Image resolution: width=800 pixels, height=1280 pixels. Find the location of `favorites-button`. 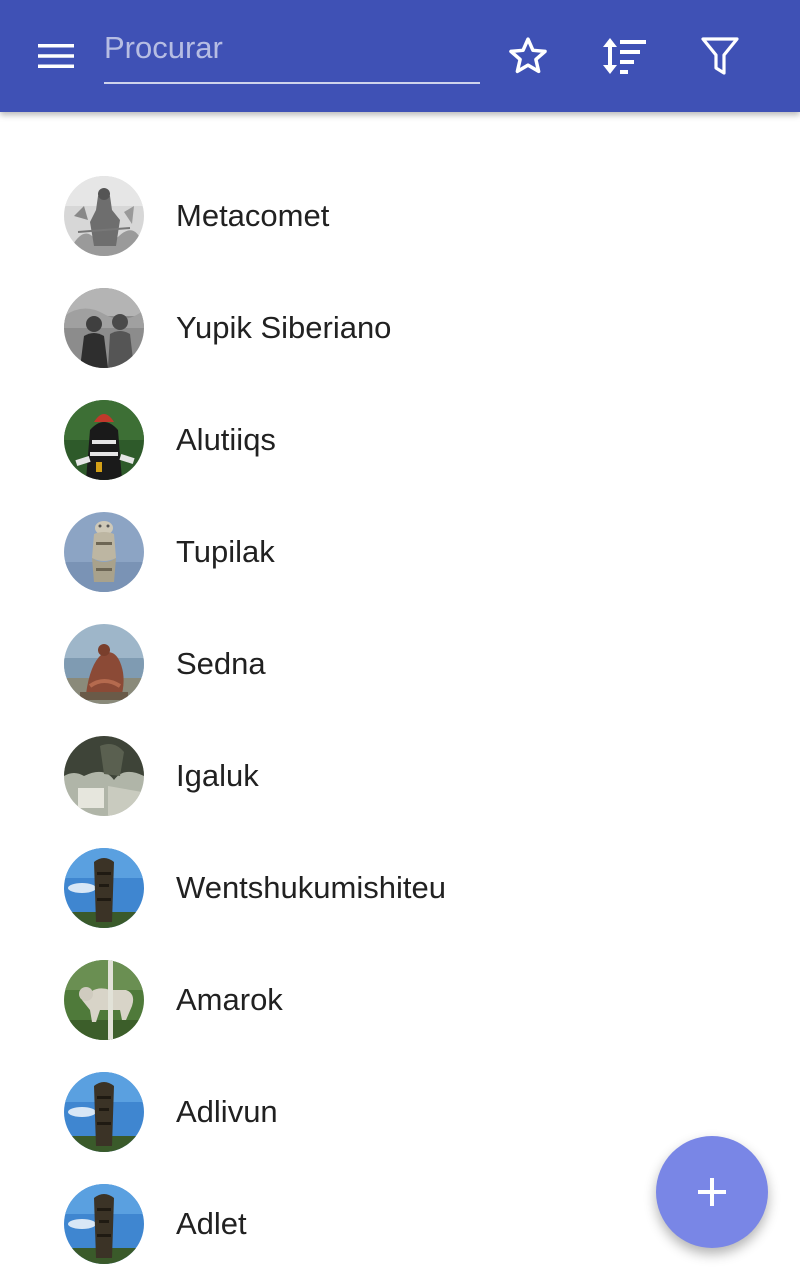

favorites-button is located at coordinates (528, 56).